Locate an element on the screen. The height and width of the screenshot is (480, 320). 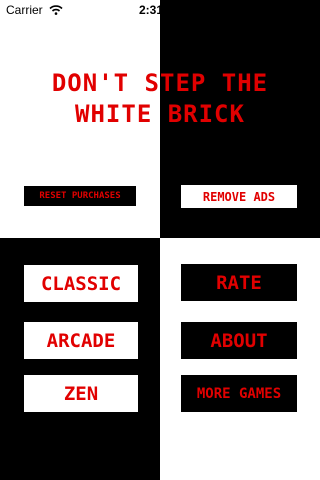
about-button: ABOUT is located at coordinates (239, 340).